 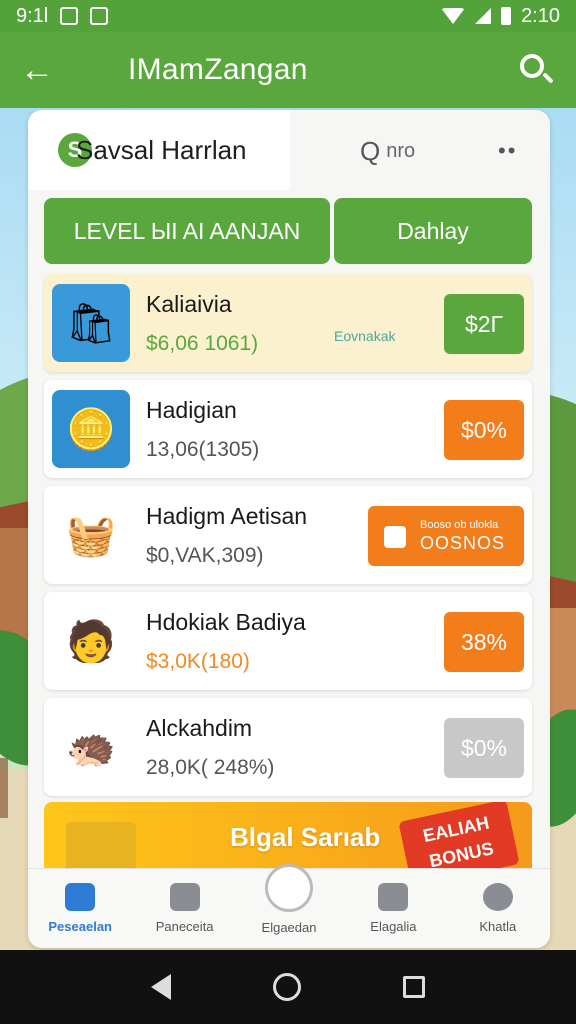 What do you see at coordinates (288, 641) in the screenshot?
I see `list-item: 🧑 Hdokiak Badiya $3,0K(180) 38%` at bounding box center [288, 641].